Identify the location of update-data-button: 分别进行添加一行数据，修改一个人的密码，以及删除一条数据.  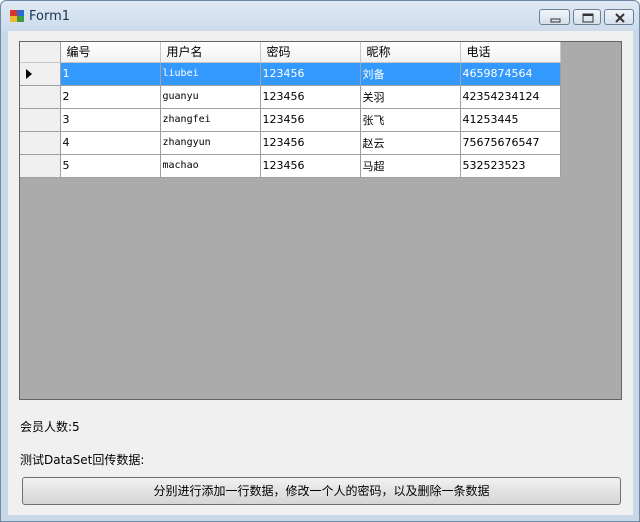
(321, 491).